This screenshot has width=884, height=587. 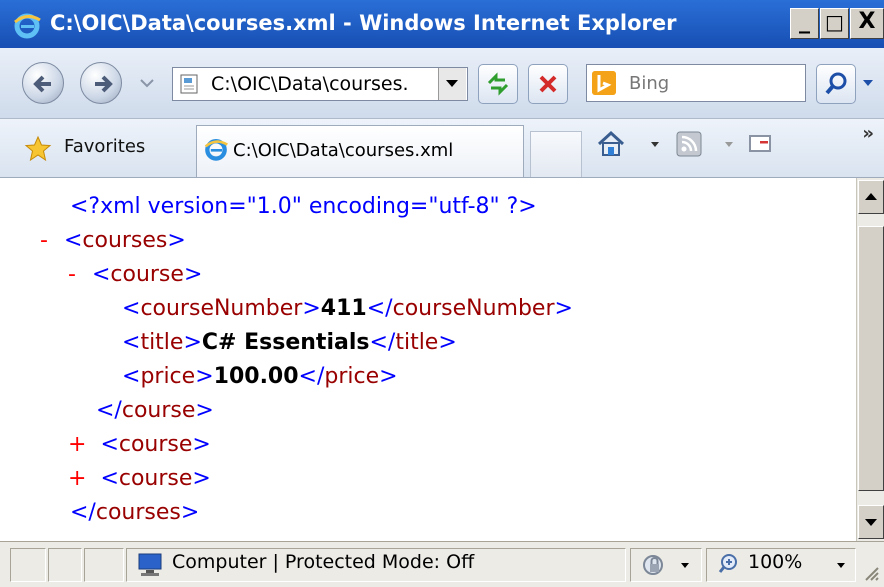 What do you see at coordinates (868, 133) in the screenshot?
I see `more-commands-chevron-icon: »` at bounding box center [868, 133].